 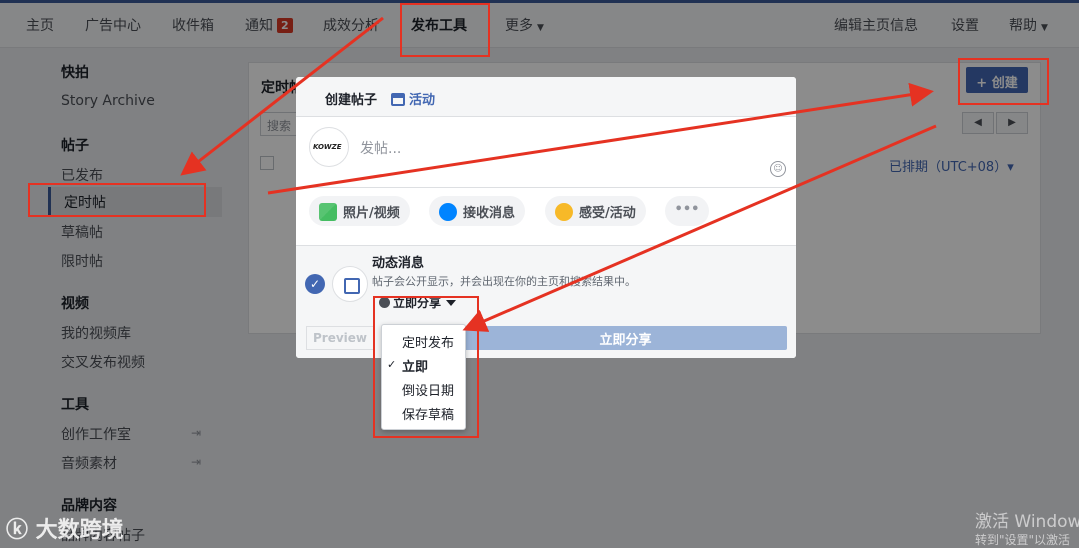 I want to click on windows-activate-subtext: 转到"设置"以激活, so click(x=1023, y=540).